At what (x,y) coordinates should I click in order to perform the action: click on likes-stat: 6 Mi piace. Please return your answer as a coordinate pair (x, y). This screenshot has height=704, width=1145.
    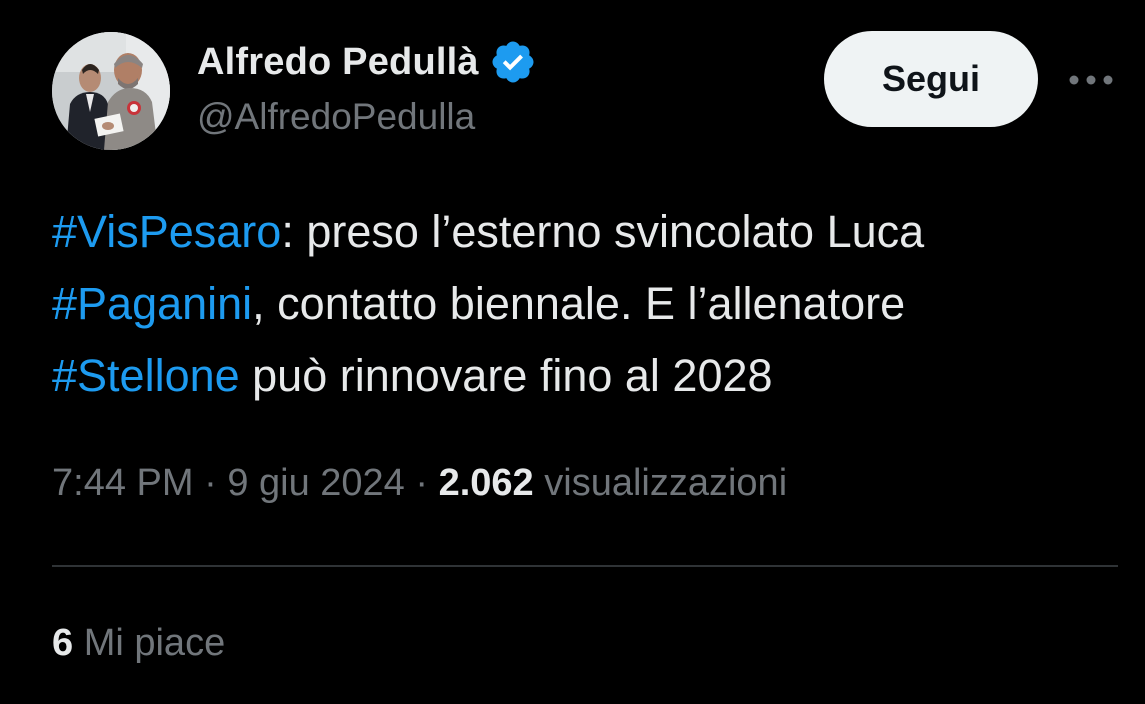
    Looking at the image, I should click on (138, 643).